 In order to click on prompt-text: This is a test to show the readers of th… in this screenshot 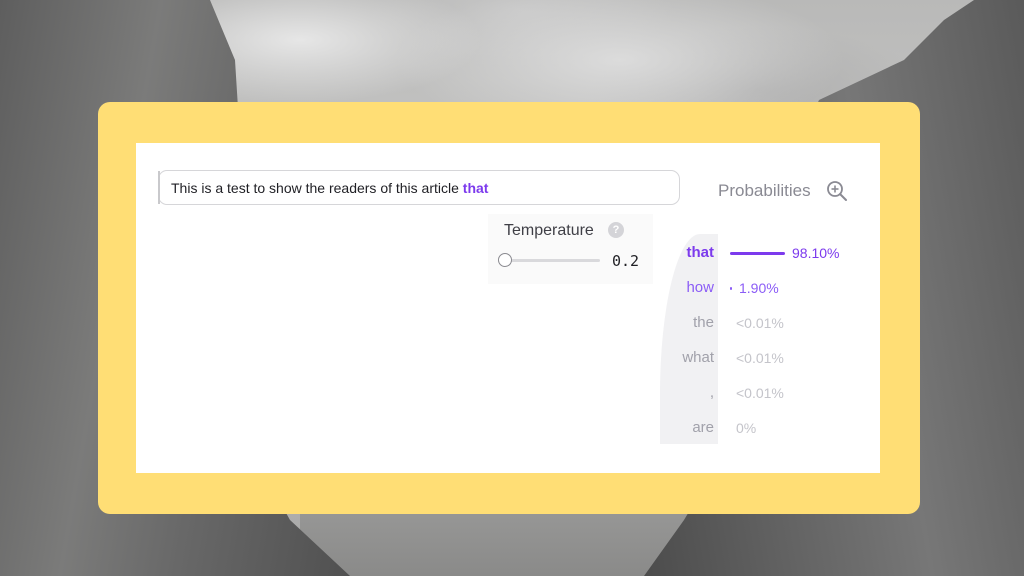, I will do `click(329, 188)`.